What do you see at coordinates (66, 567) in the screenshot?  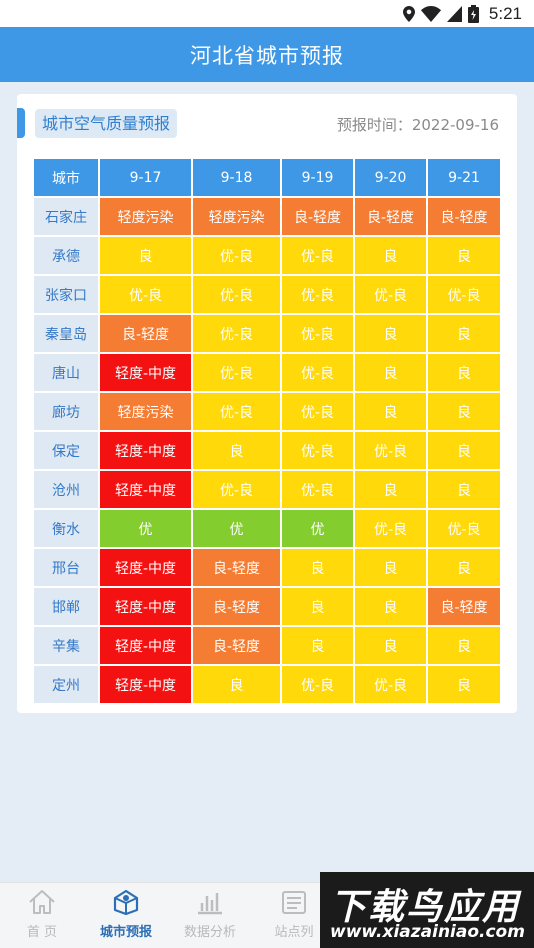 I see `city-name: 邢台` at bounding box center [66, 567].